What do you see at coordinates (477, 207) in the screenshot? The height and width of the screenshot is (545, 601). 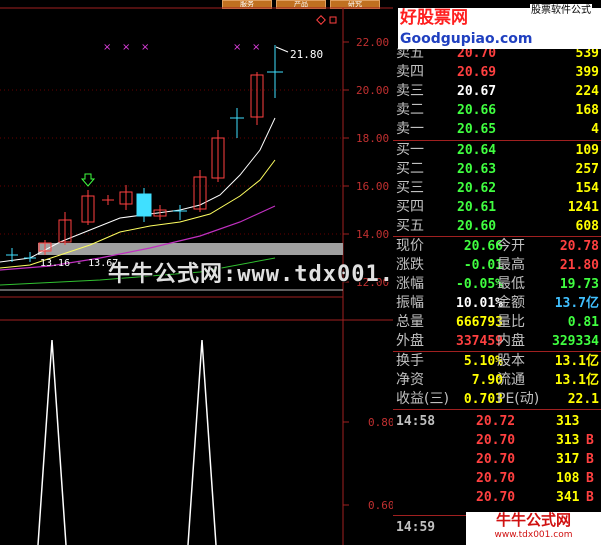 I see `level-price: 20.61` at bounding box center [477, 207].